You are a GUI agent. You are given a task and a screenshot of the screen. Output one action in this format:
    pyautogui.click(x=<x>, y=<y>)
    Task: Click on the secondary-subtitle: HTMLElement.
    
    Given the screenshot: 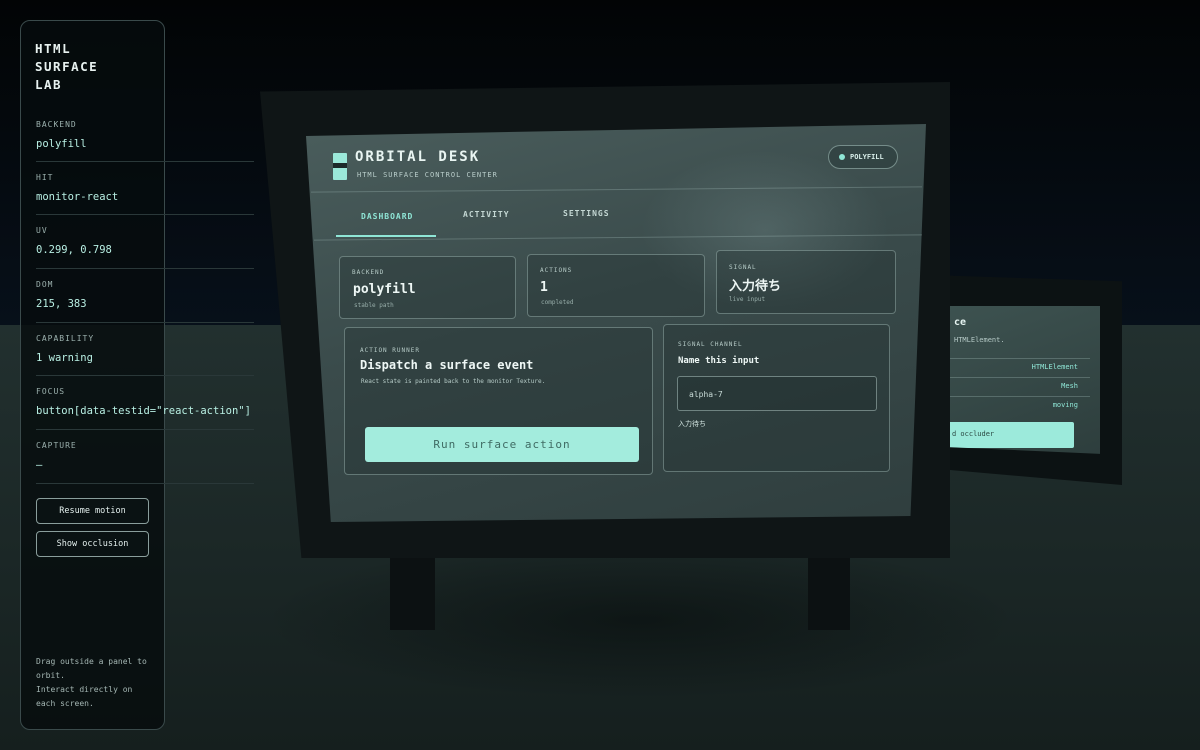 What is the action you would take?
    pyautogui.click(x=979, y=340)
    